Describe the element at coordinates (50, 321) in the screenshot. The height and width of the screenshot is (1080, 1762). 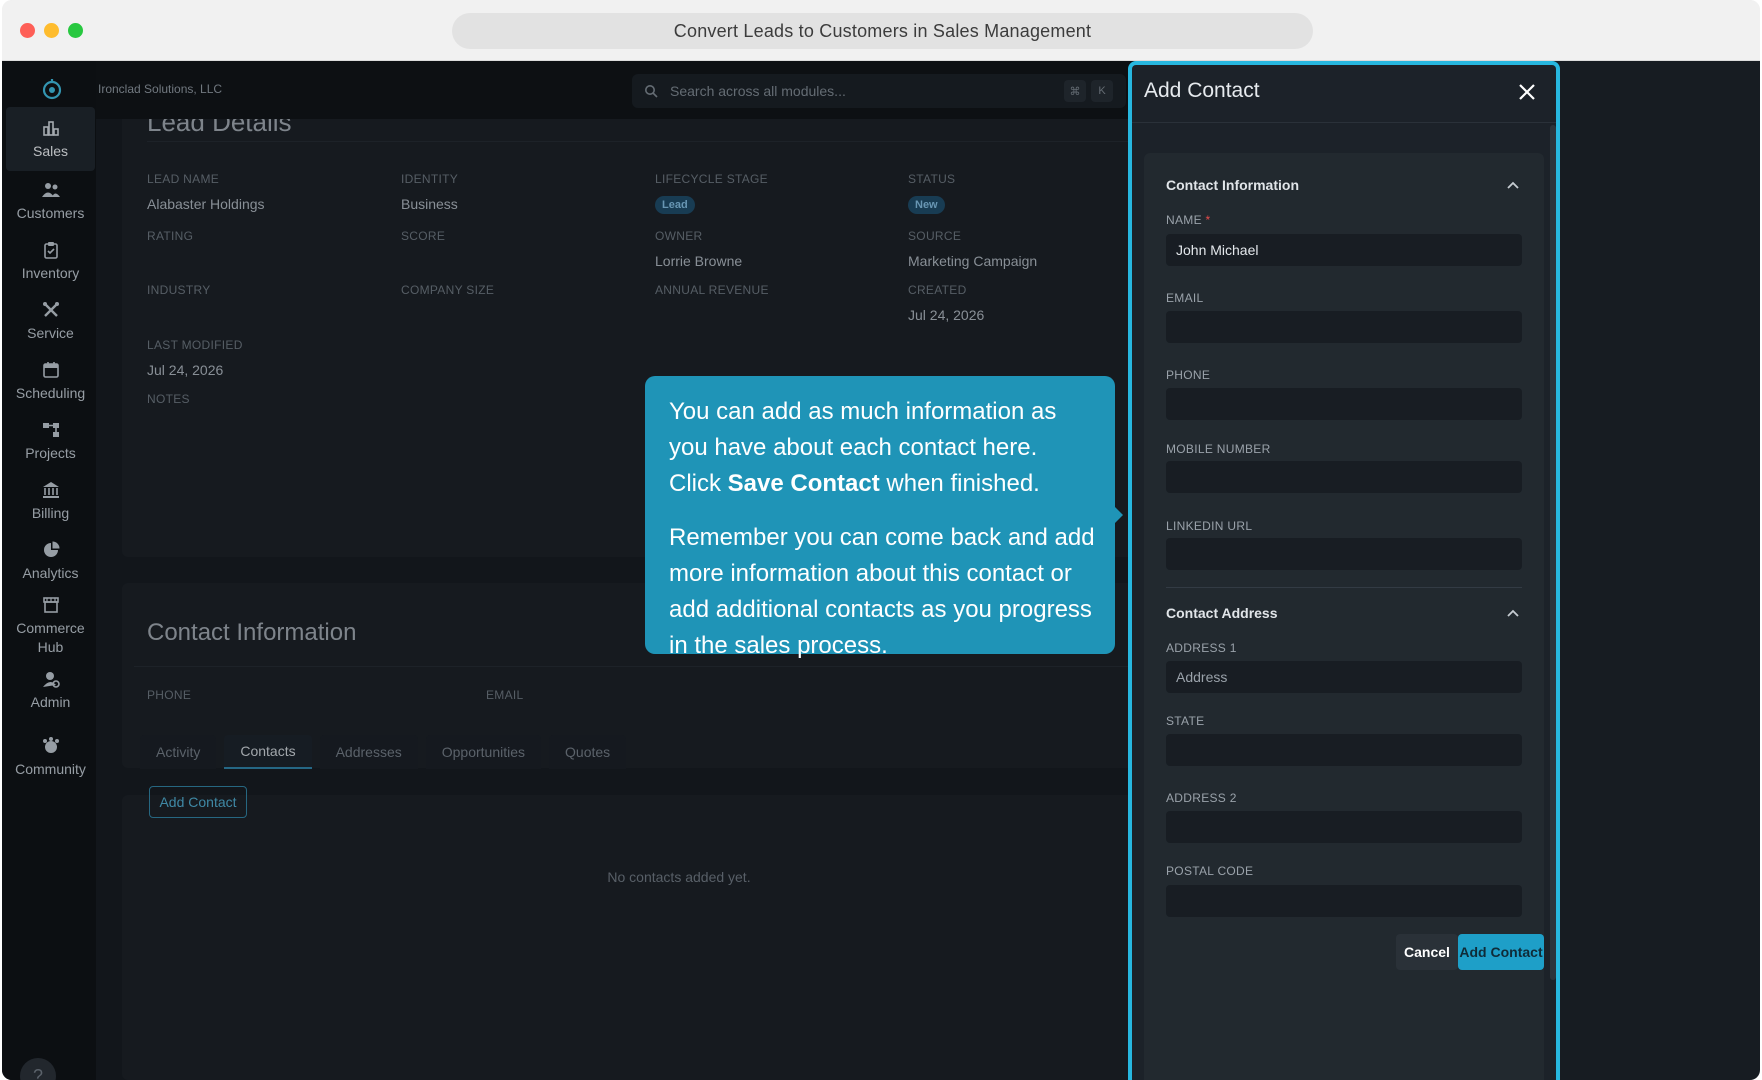
I see `sidebar-item-service: Service` at that location.